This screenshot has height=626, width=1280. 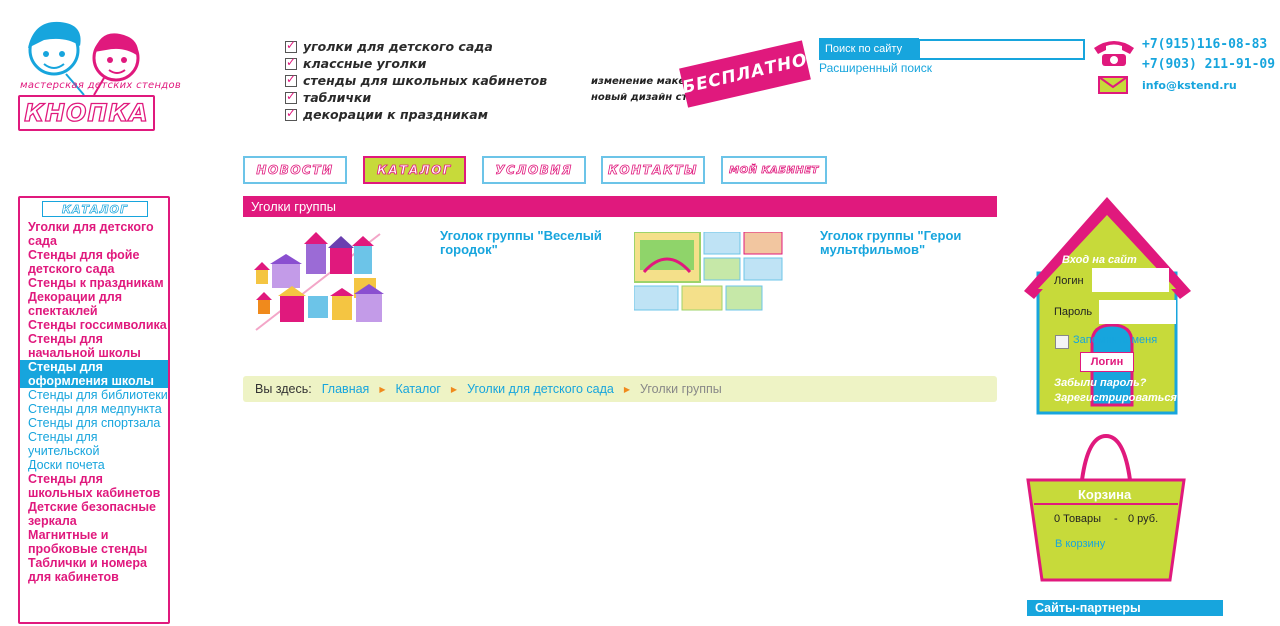 I want to click on forgot-password-link: Забыли пароль?, so click(x=1100, y=383).